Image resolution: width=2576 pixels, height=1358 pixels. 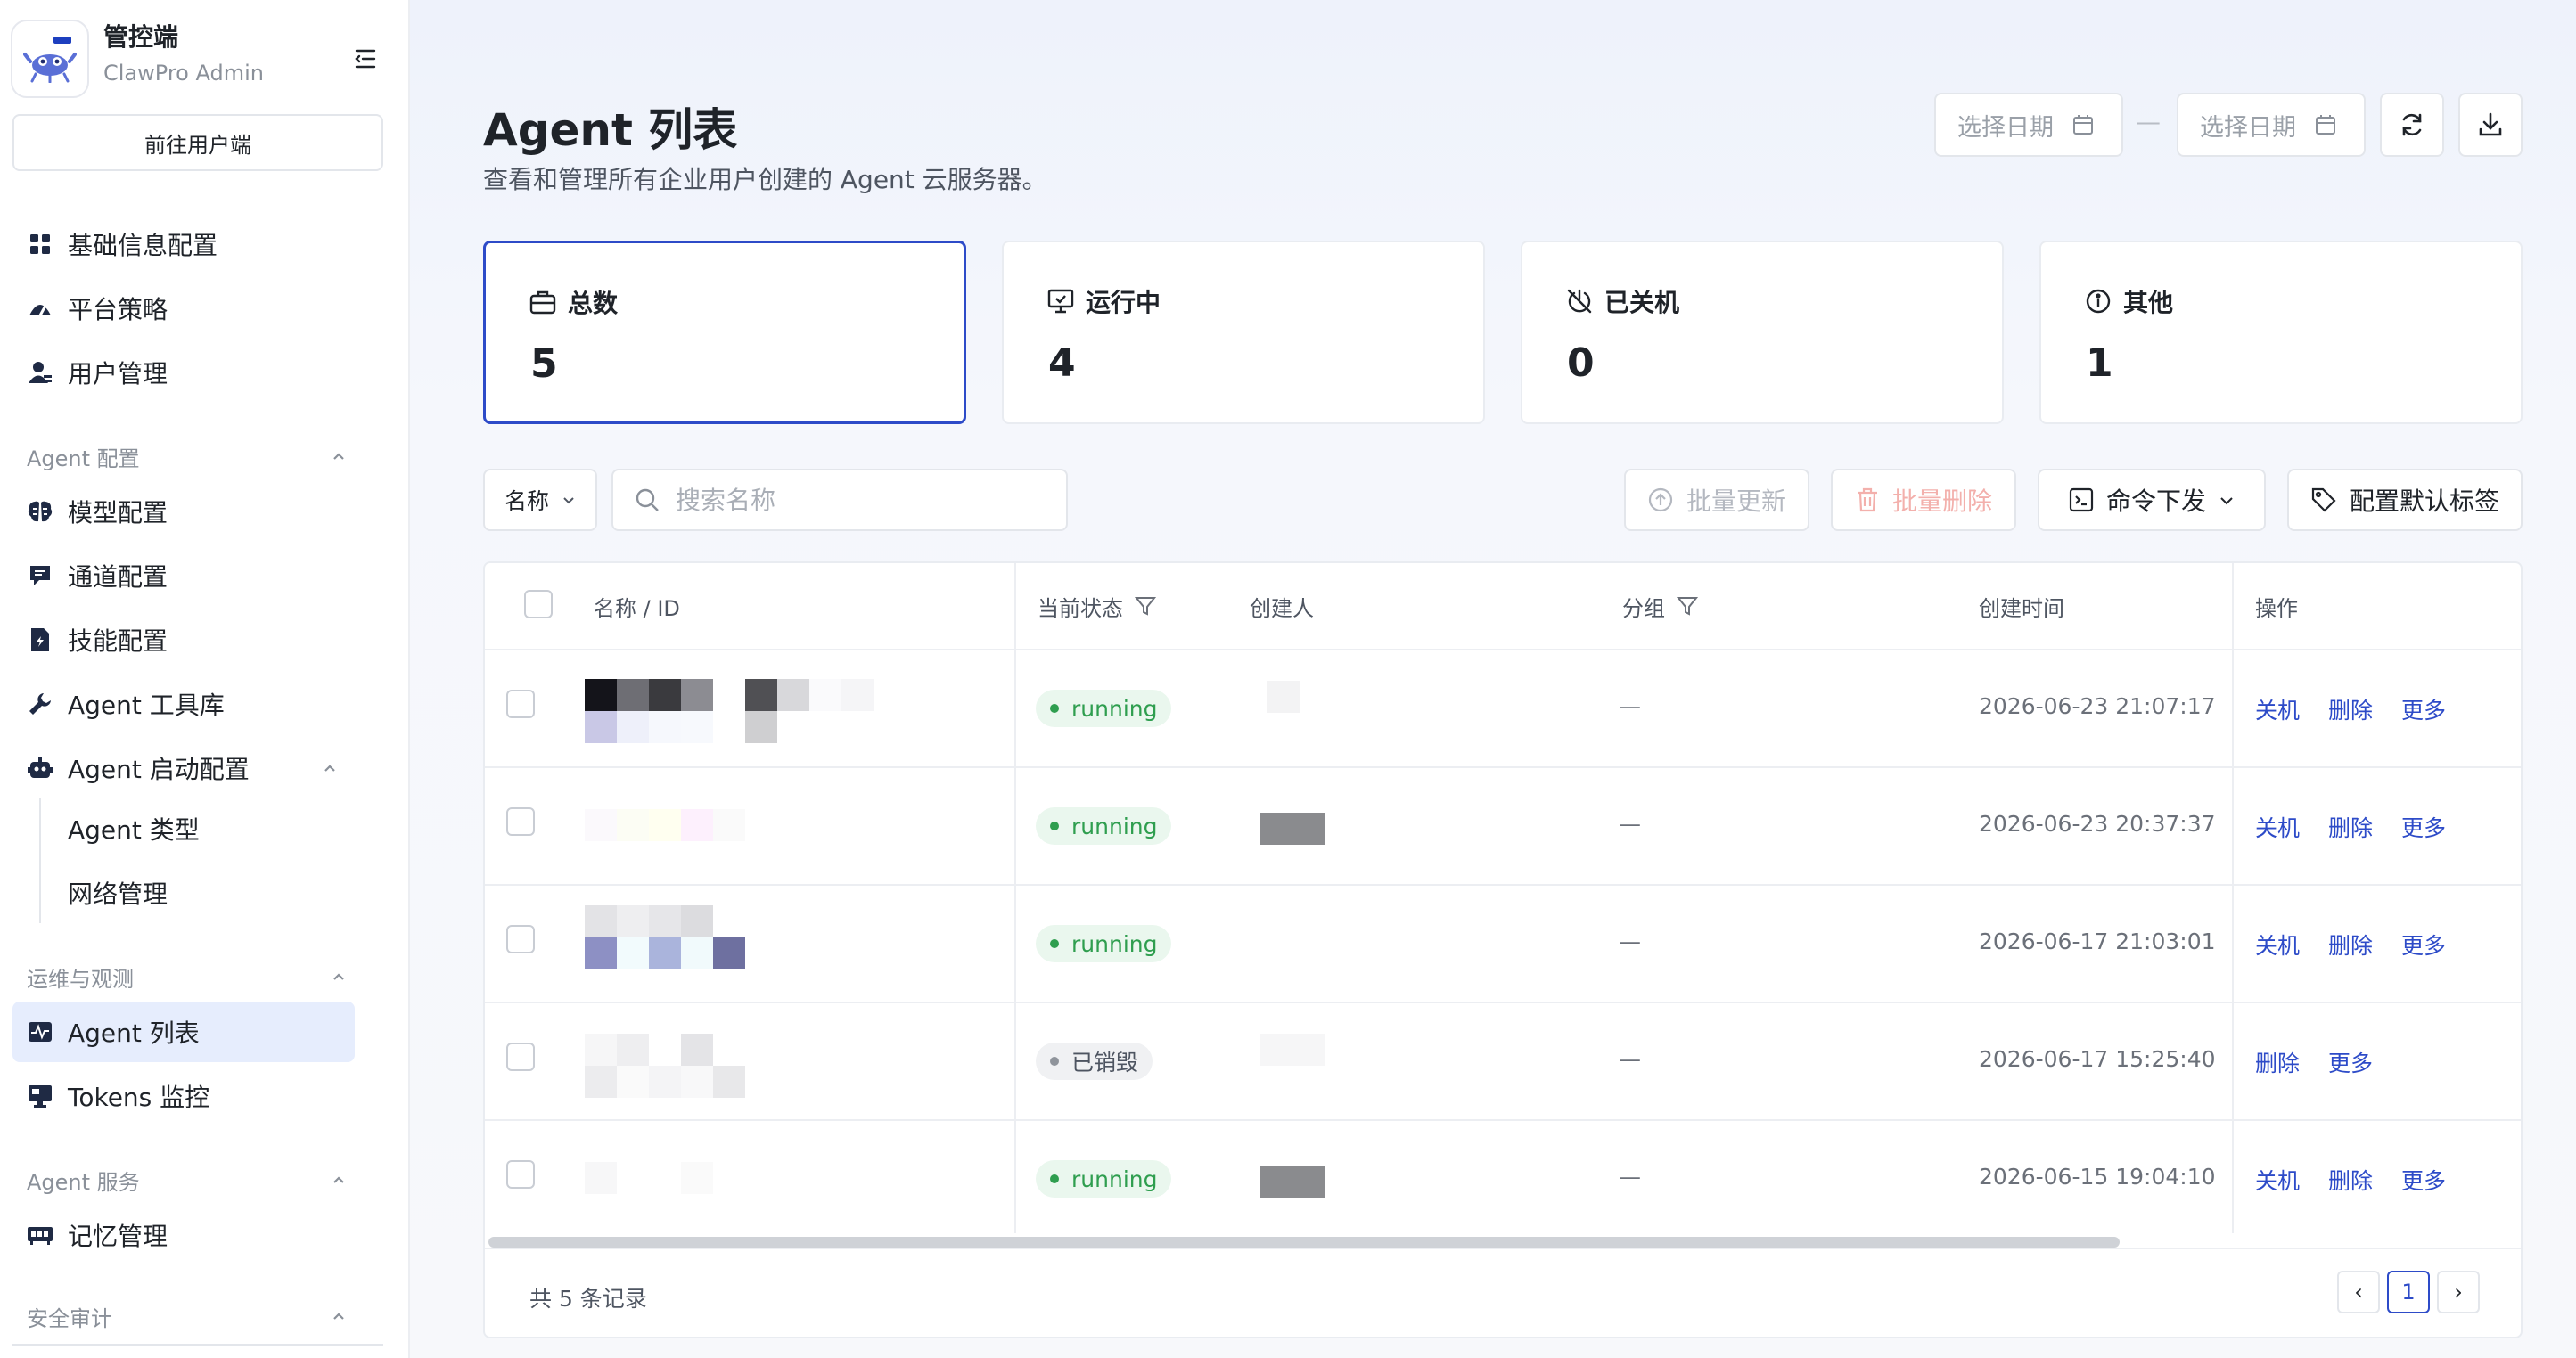 I want to click on column-header-created-time: 创建时间, so click(x=2021, y=608).